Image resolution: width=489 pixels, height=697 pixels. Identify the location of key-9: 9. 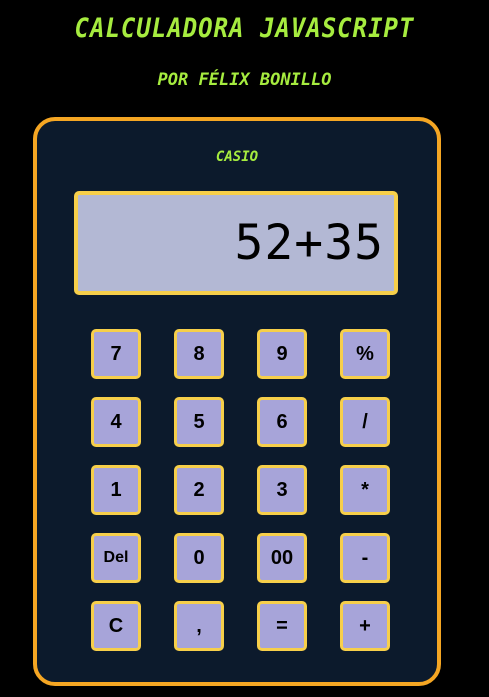
(282, 354).